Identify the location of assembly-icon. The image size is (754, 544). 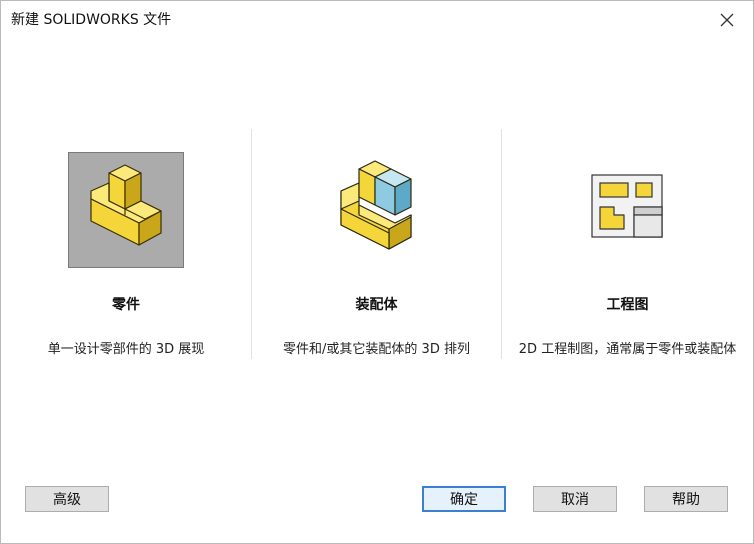
(376, 205).